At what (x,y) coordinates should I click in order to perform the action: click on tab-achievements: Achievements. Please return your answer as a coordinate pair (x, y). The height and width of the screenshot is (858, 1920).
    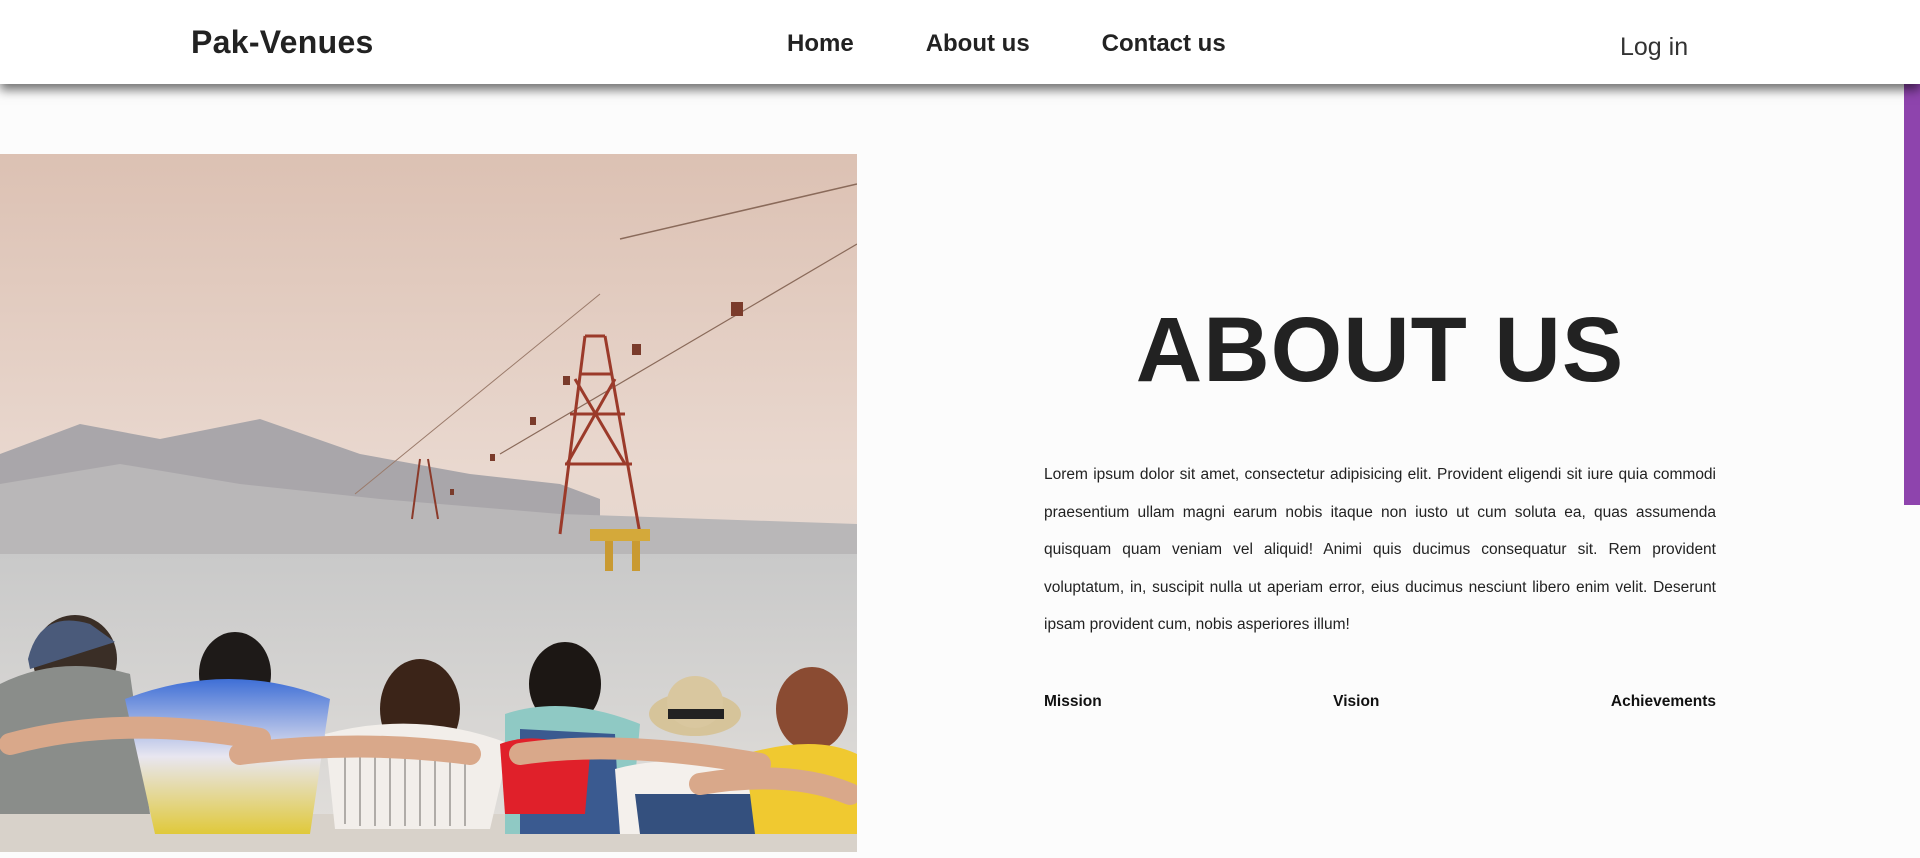
    Looking at the image, I should click on (1663, 702).